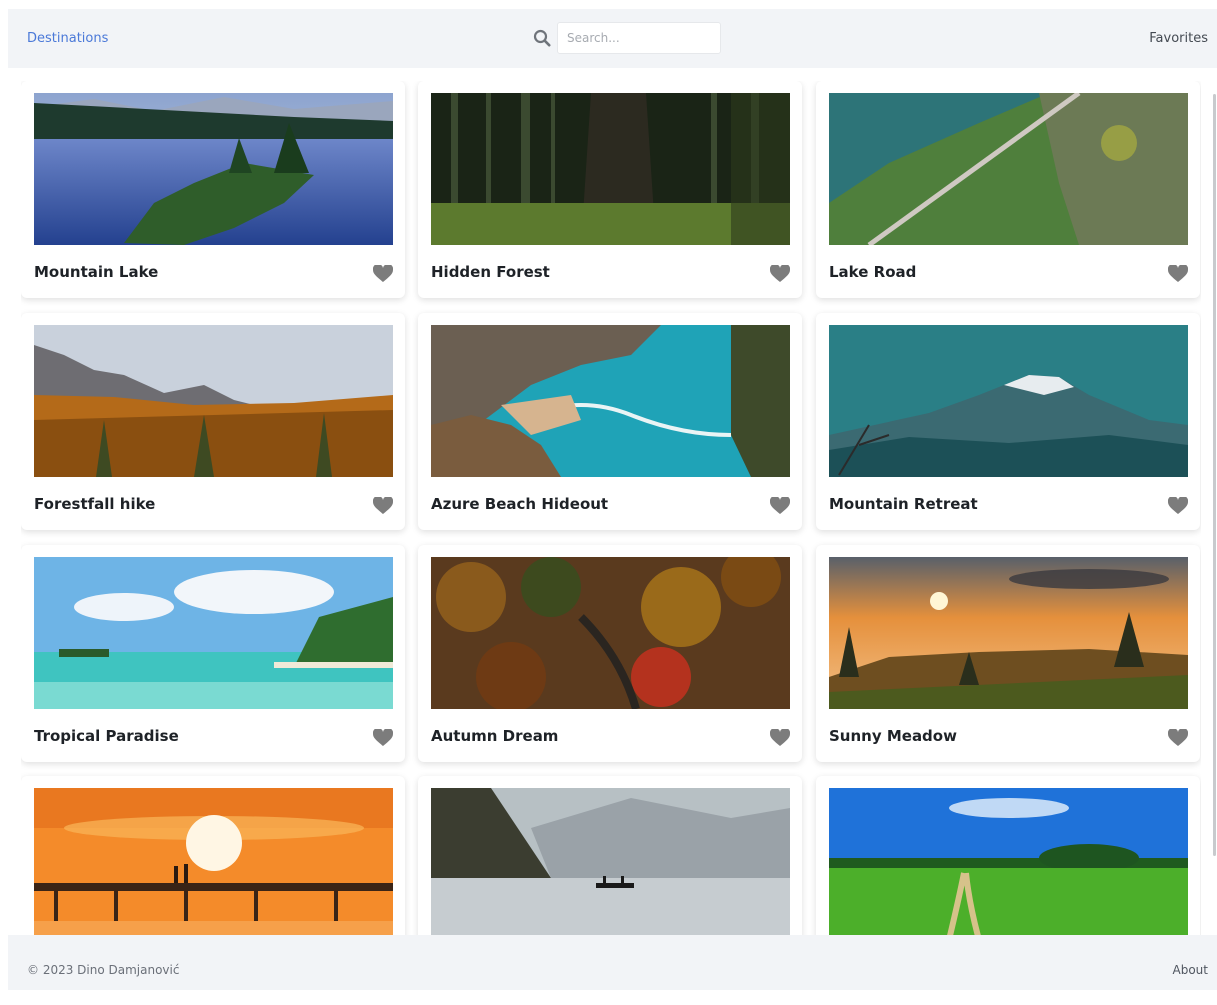 Image resolution: width=1217 pixels, height=1005 pixels. I want to click on destination-title: Hidden Forest, so click(490, 272).